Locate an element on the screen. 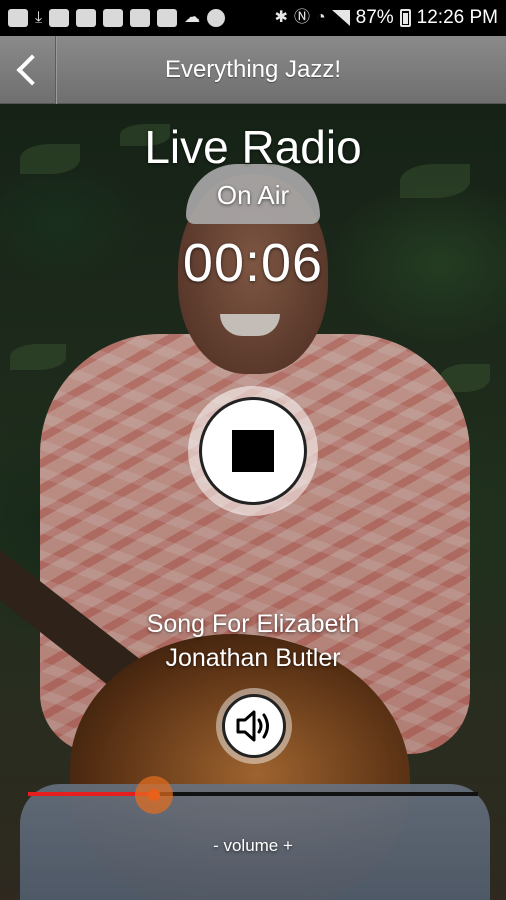 The width and height of the screenshot is (506, 900). player-title: Live Radio is located at coordinates (253, 147).